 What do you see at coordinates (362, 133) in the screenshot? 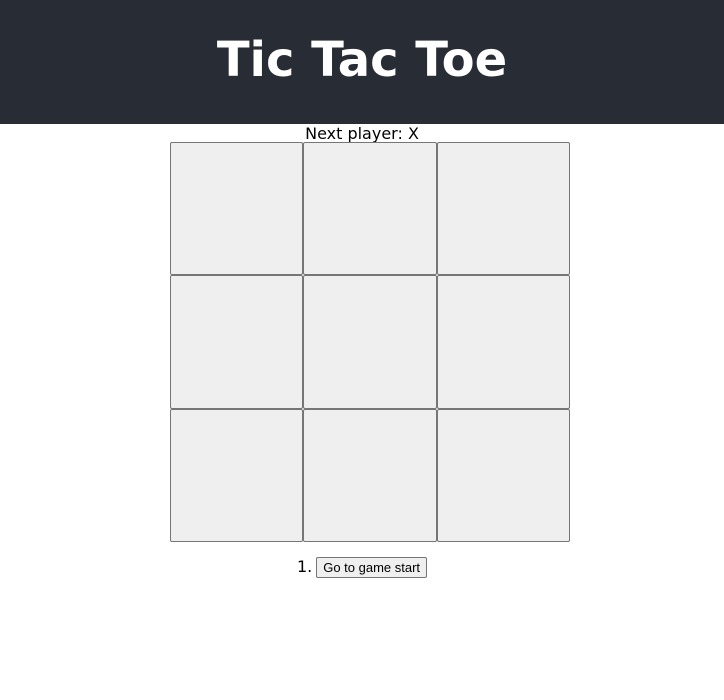
I see `game-status: Next player: X` at bounding box center [362, 133].